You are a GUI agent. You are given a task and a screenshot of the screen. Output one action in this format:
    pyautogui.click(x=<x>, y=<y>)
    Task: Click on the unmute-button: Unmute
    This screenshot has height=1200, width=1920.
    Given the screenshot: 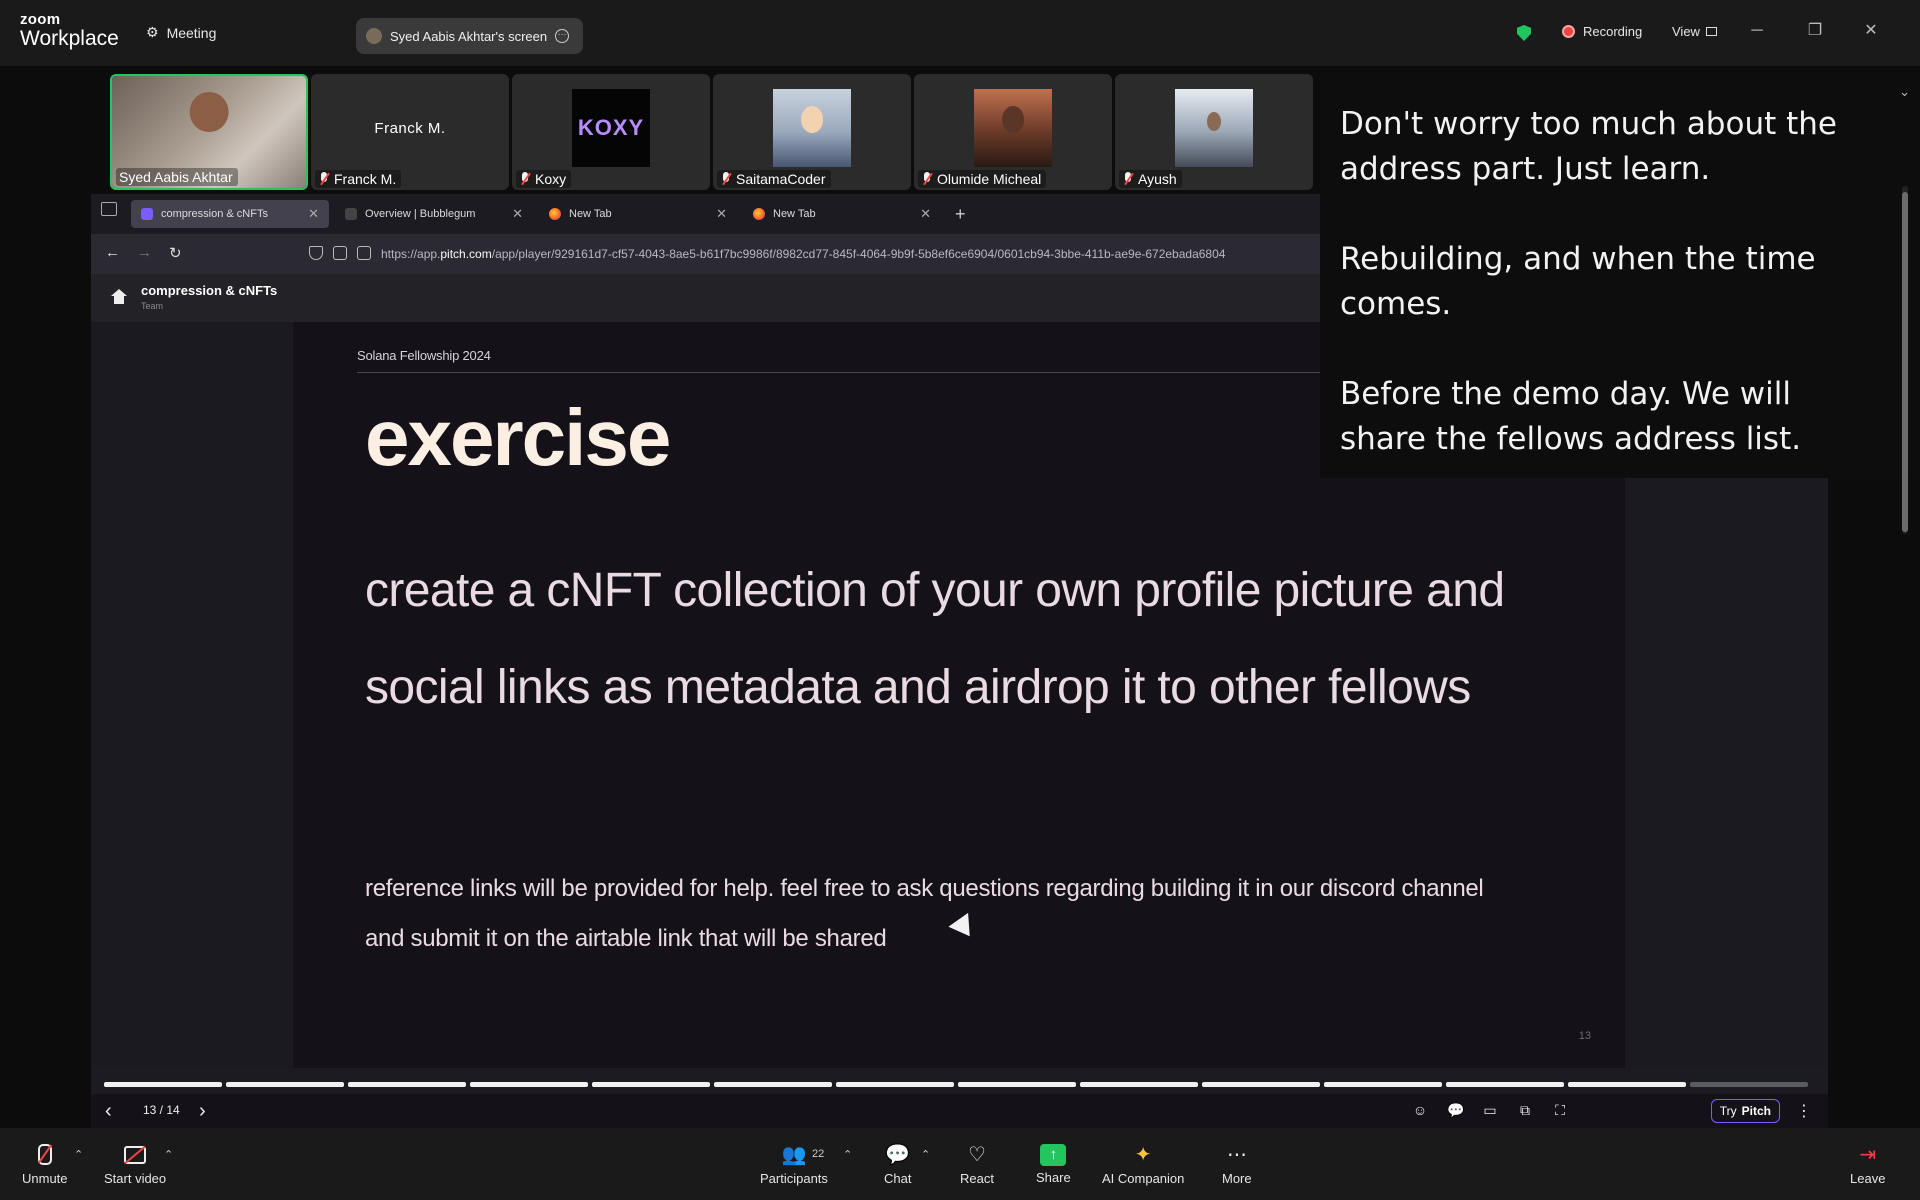 What is the action you would take?
    pyautogui.click(x=45, y=1164)
    